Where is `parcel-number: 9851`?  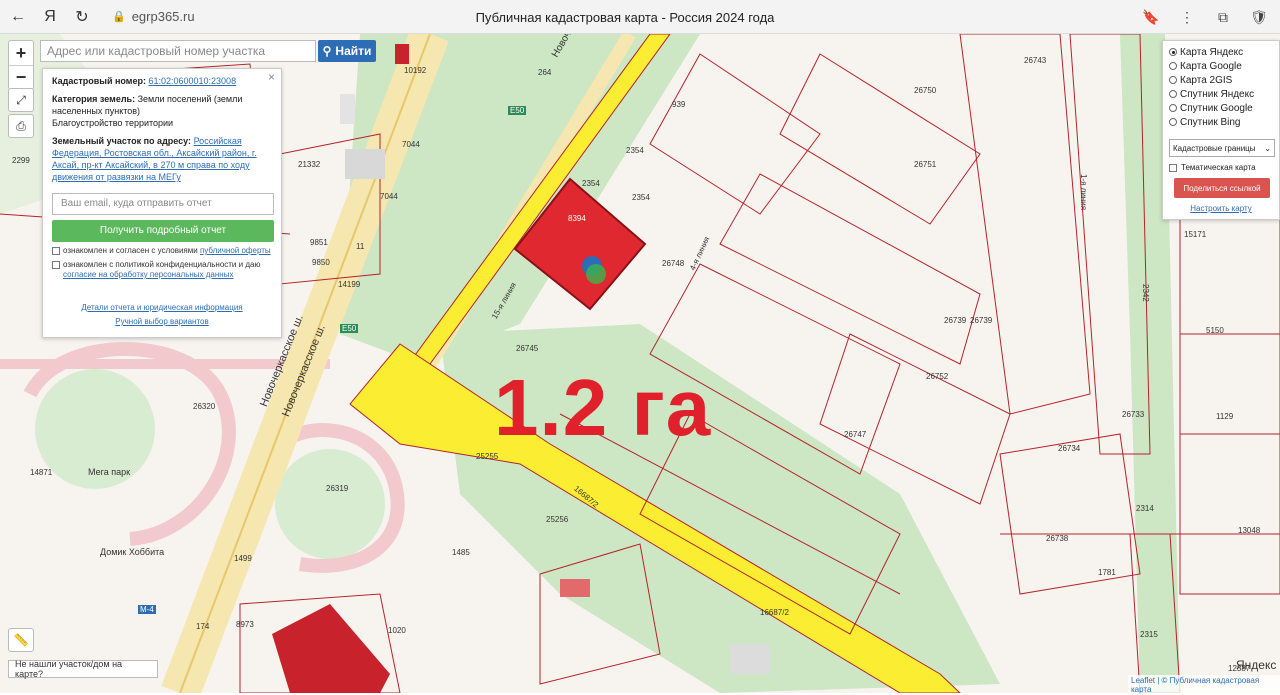
parcel-number: 9851 is located at coordinates (319, 242).